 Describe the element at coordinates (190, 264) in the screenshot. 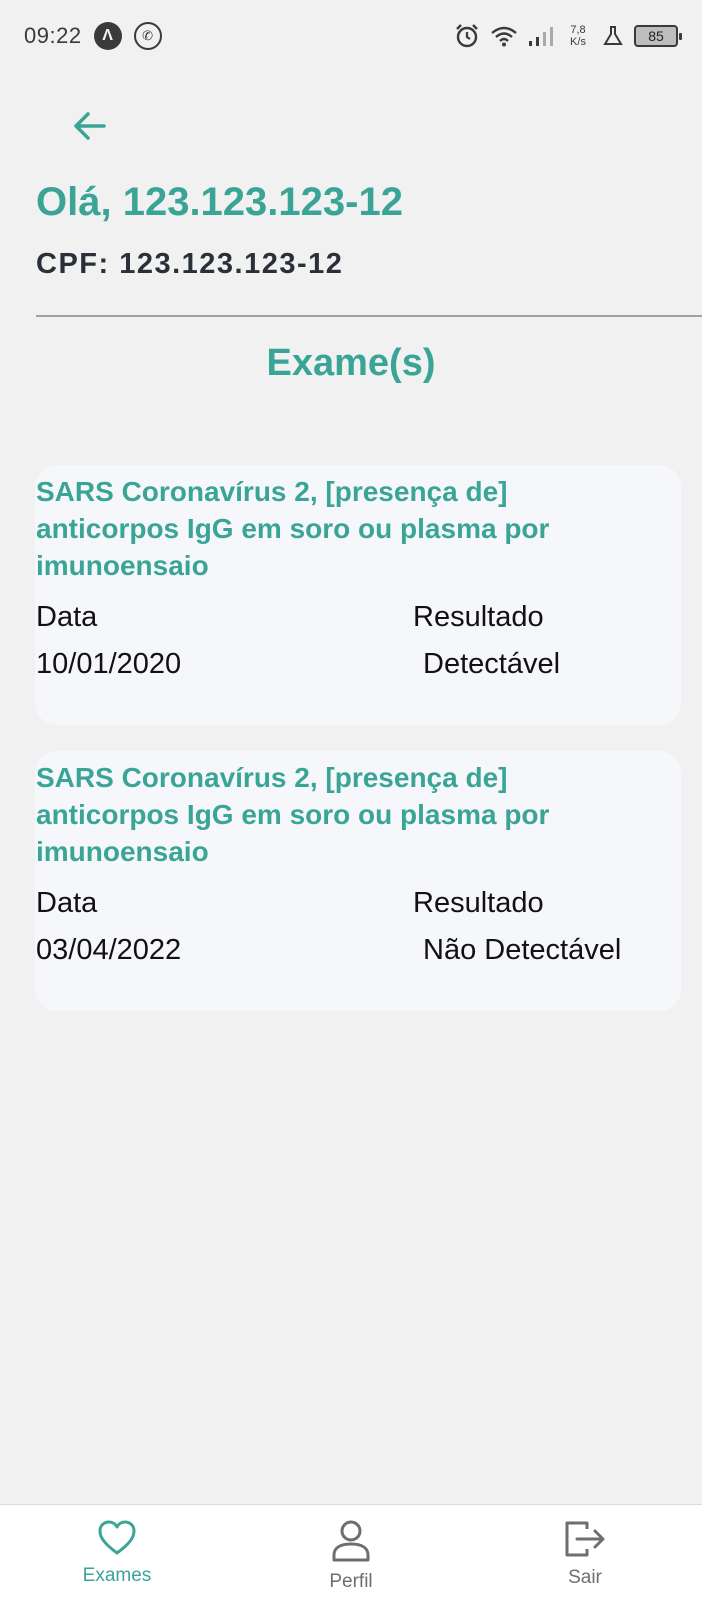

I see `cpf-label: CPF: 123.123.123-12` at that location.